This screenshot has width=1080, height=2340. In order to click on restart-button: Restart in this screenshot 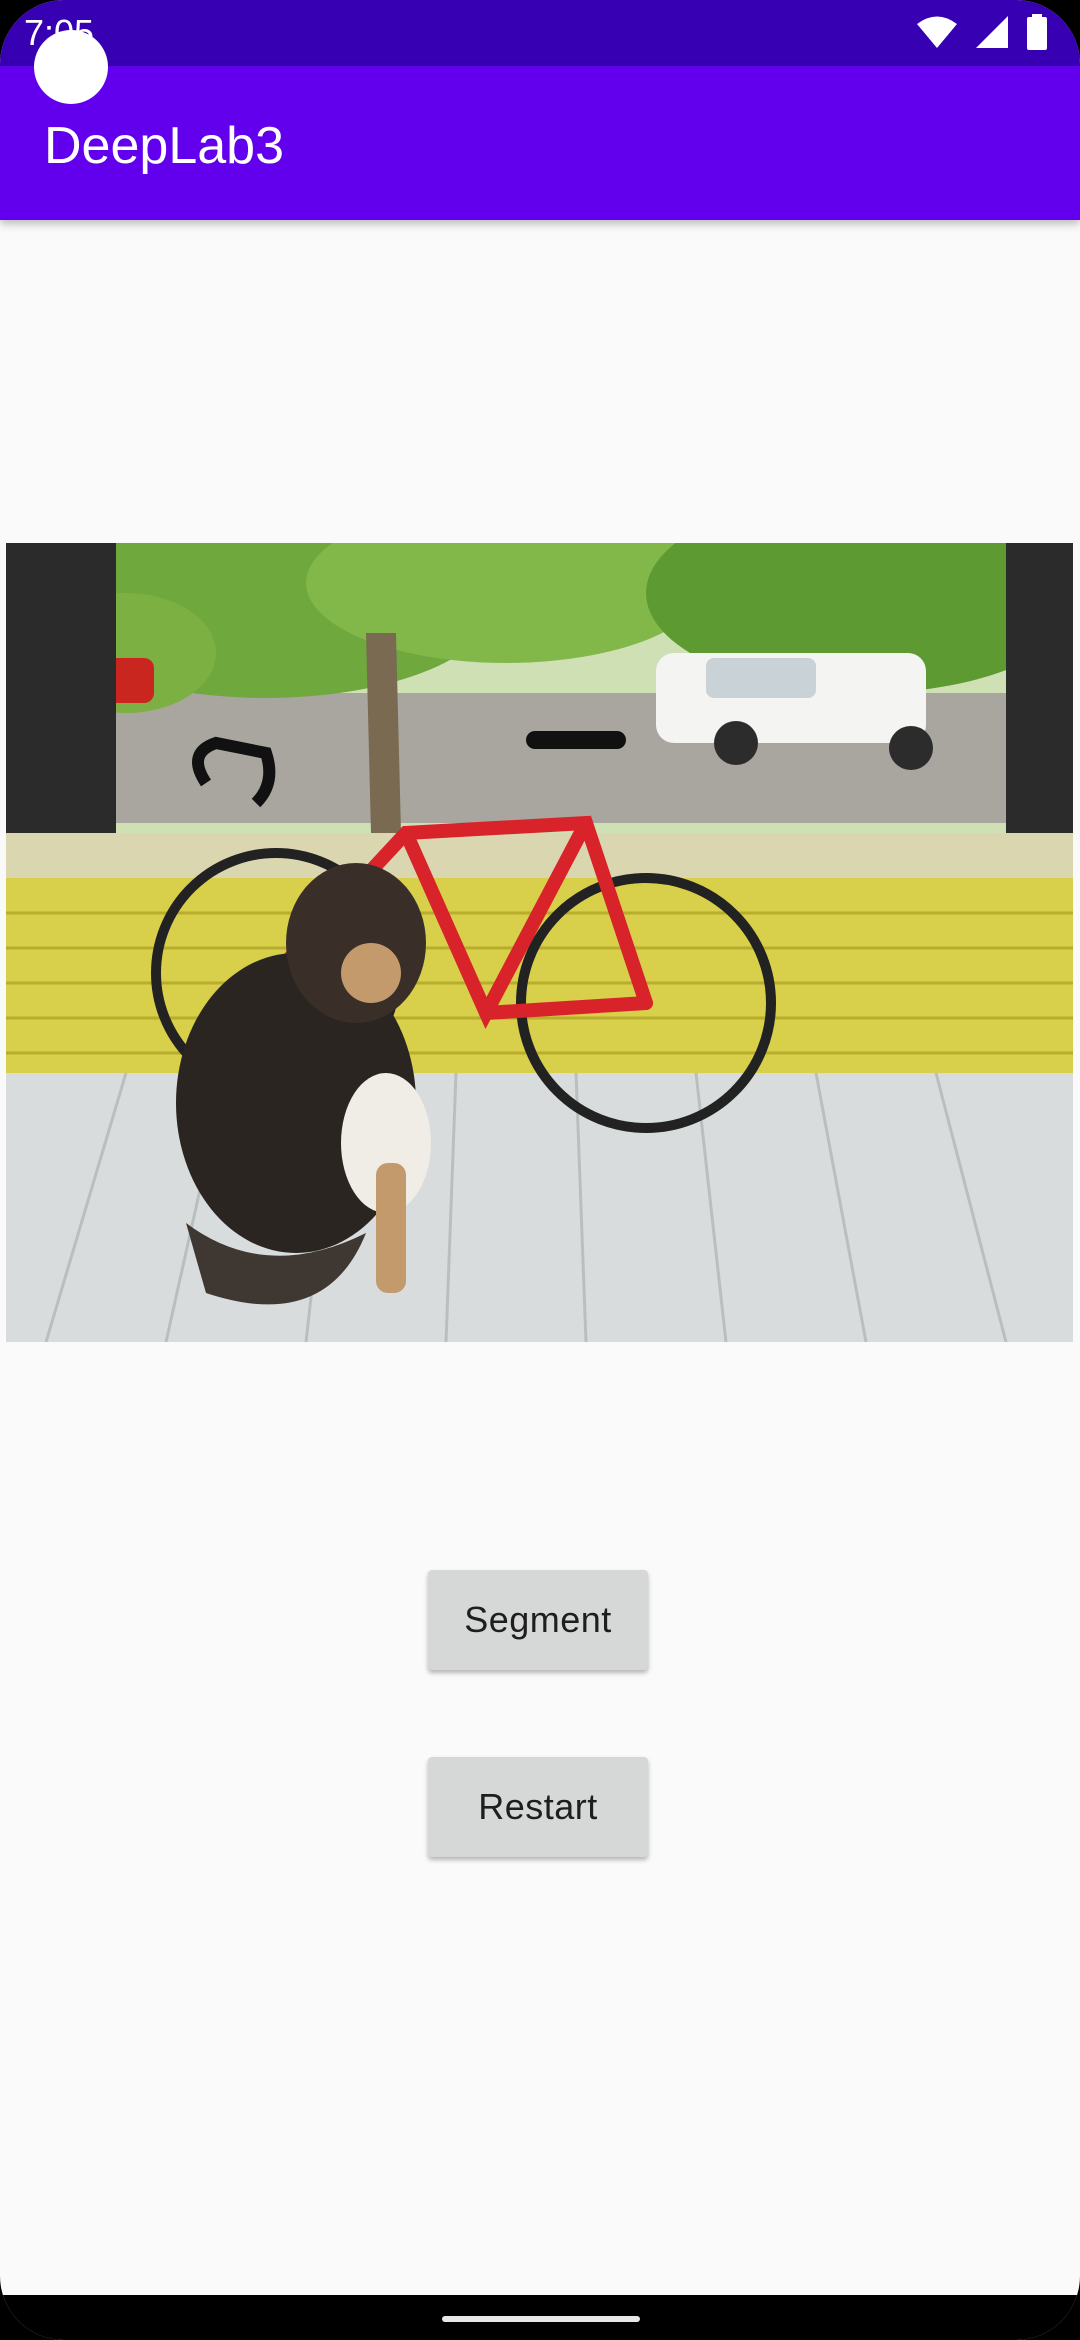, I will do `click(538, 1807)`.